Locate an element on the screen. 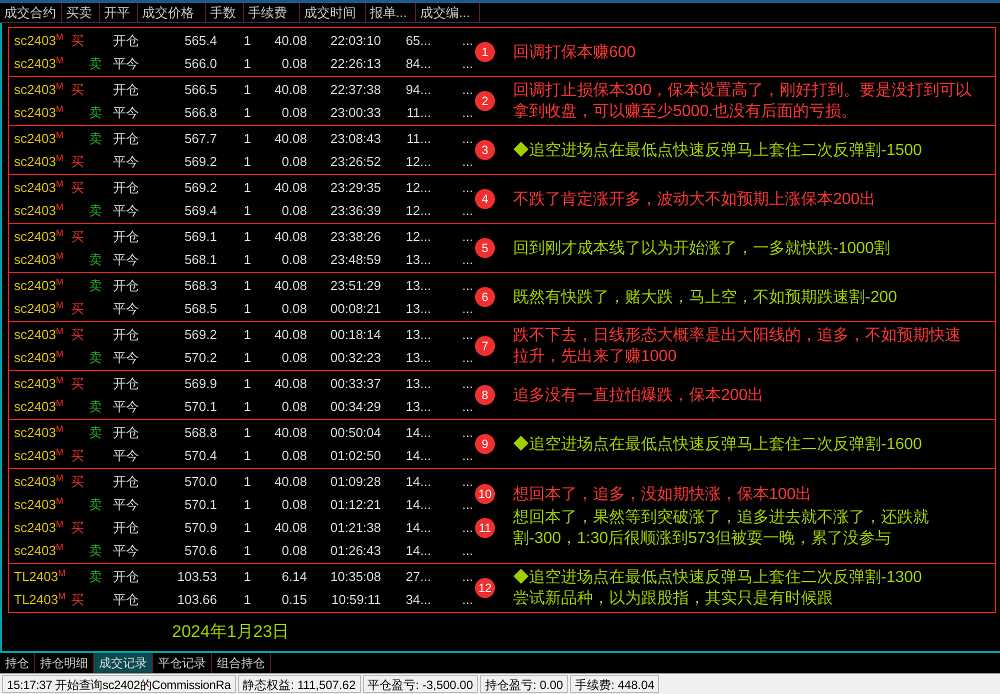  price-cell-text: 568.8 is located at coordinates (200, 433).